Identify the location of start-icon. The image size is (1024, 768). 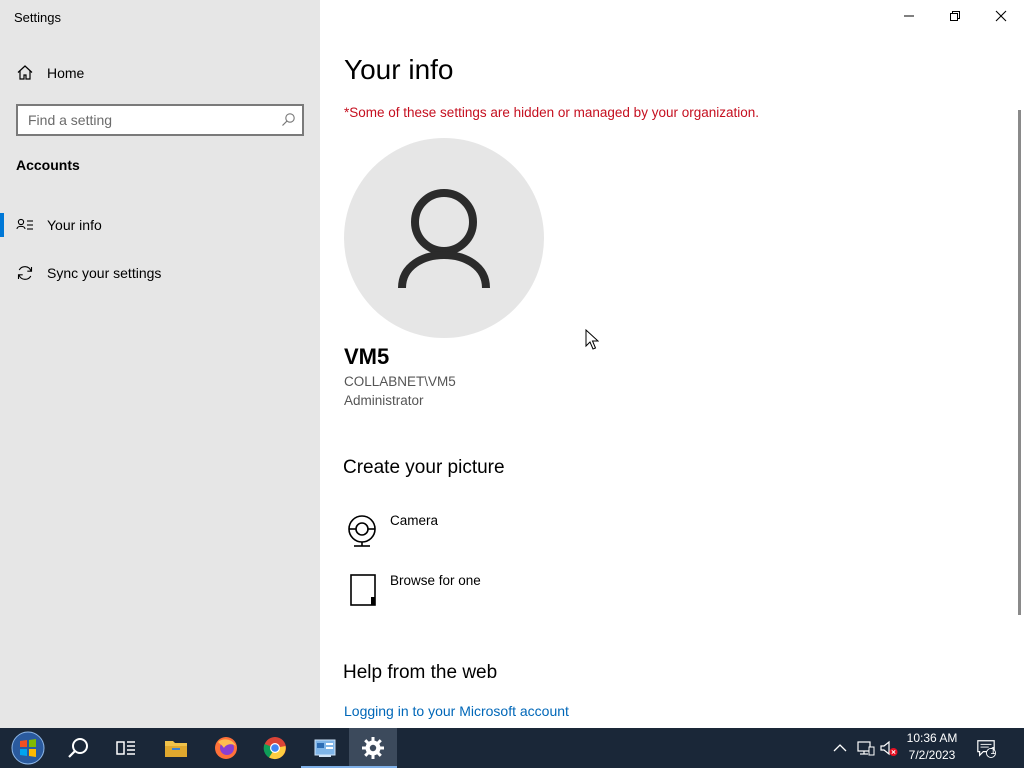
(28, 748).